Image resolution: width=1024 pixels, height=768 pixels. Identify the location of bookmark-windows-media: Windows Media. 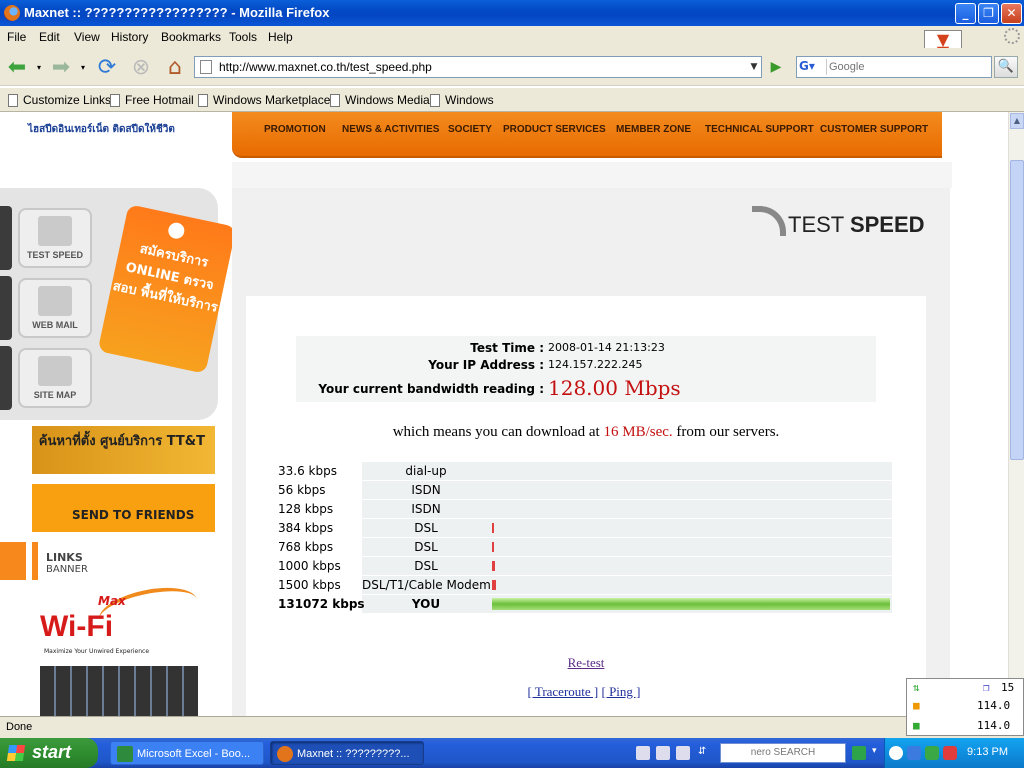
(380, 100).